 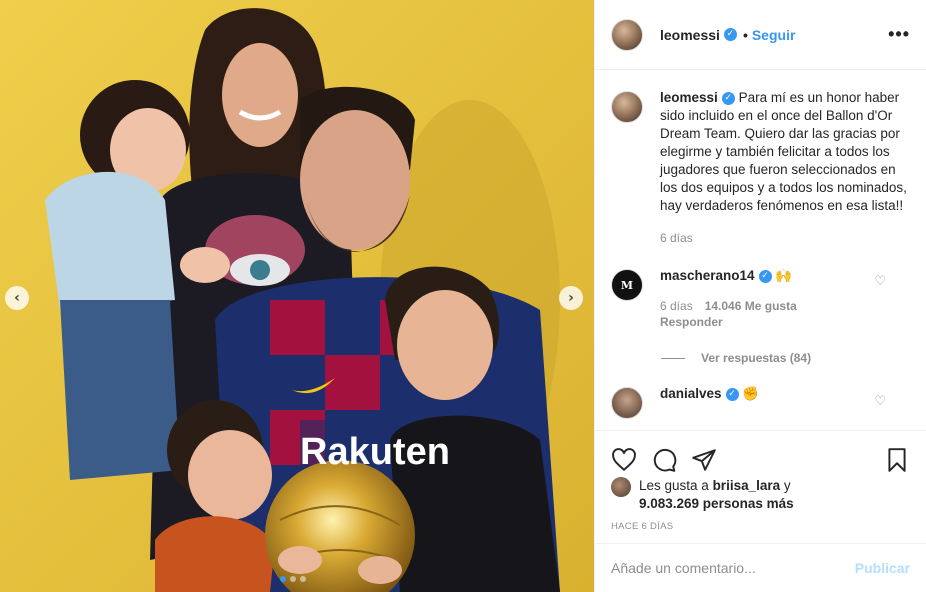 What do you see at coordinates (760, 402) in the screenshot?
I see `comment-item: danialves ✓ ✊ ♡` at bounding box center [760, 402].